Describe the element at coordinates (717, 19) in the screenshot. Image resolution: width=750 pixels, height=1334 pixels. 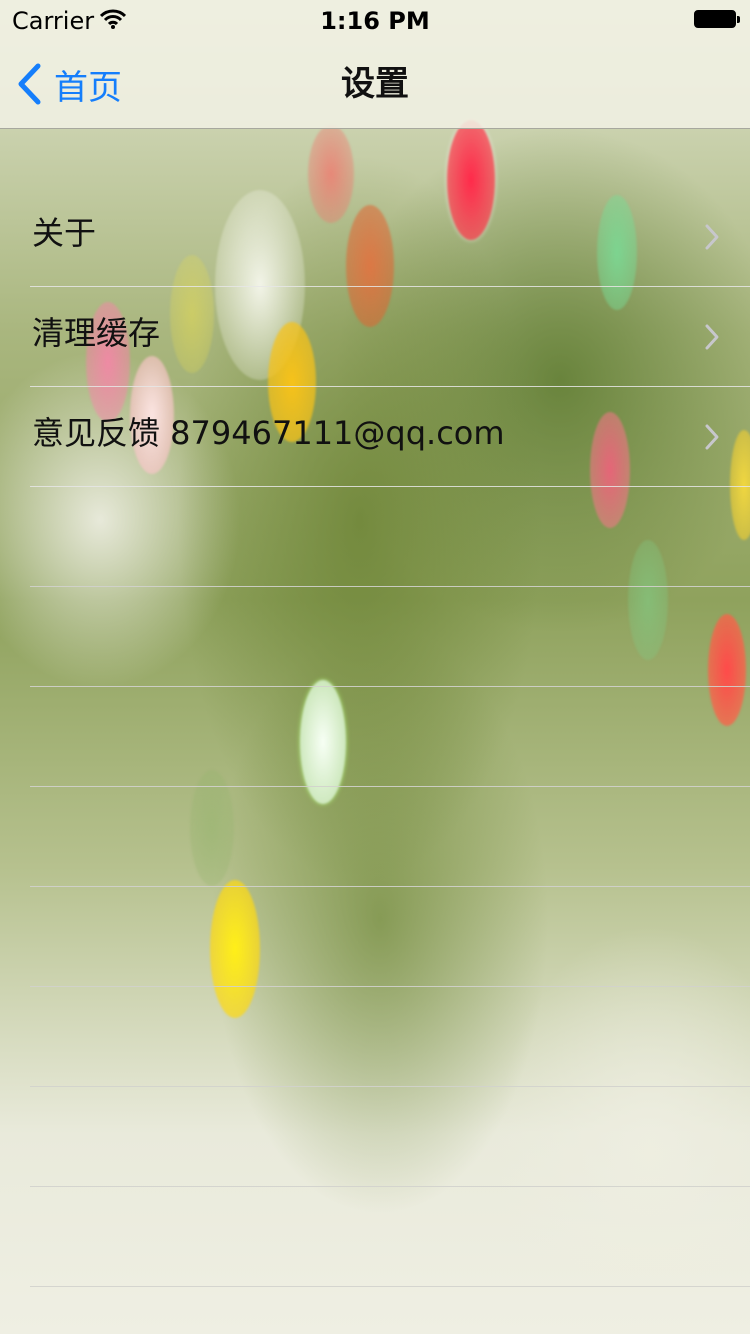
I see `battery-icon` at that location.